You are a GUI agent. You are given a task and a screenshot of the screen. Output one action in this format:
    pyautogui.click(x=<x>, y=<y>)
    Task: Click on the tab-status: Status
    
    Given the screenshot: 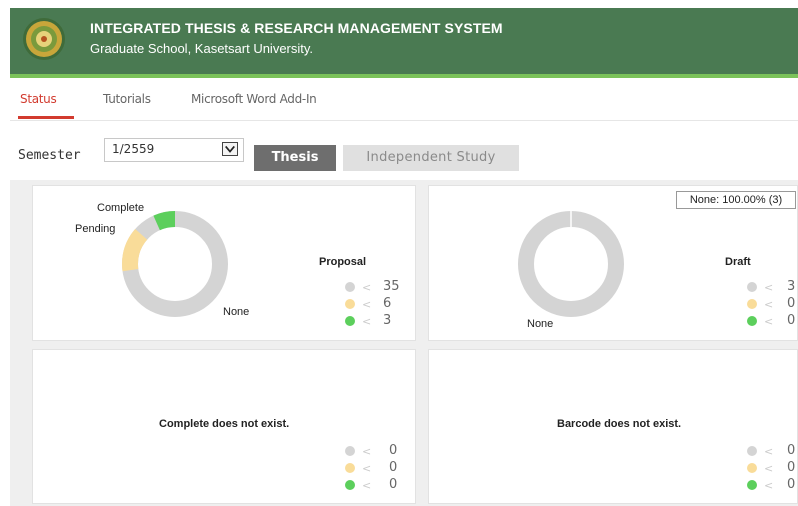 What is the action you would take?
    pyautogui.click(x=38, y=99)
    